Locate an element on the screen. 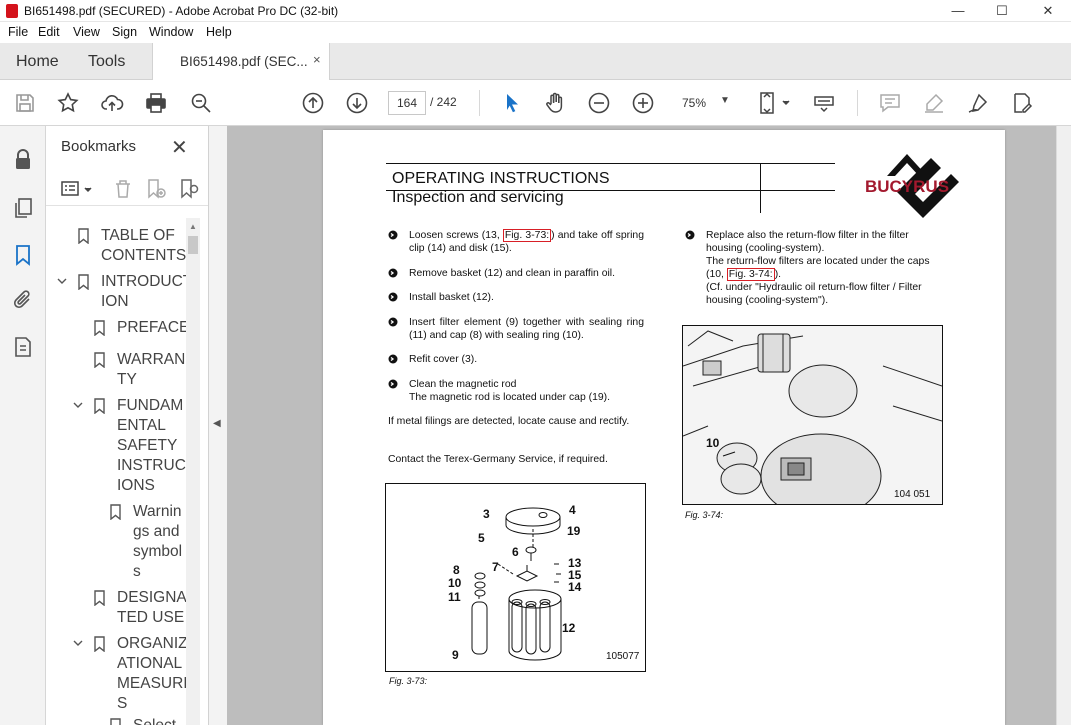  part-label: 6 is located at coordinates (515, 552).